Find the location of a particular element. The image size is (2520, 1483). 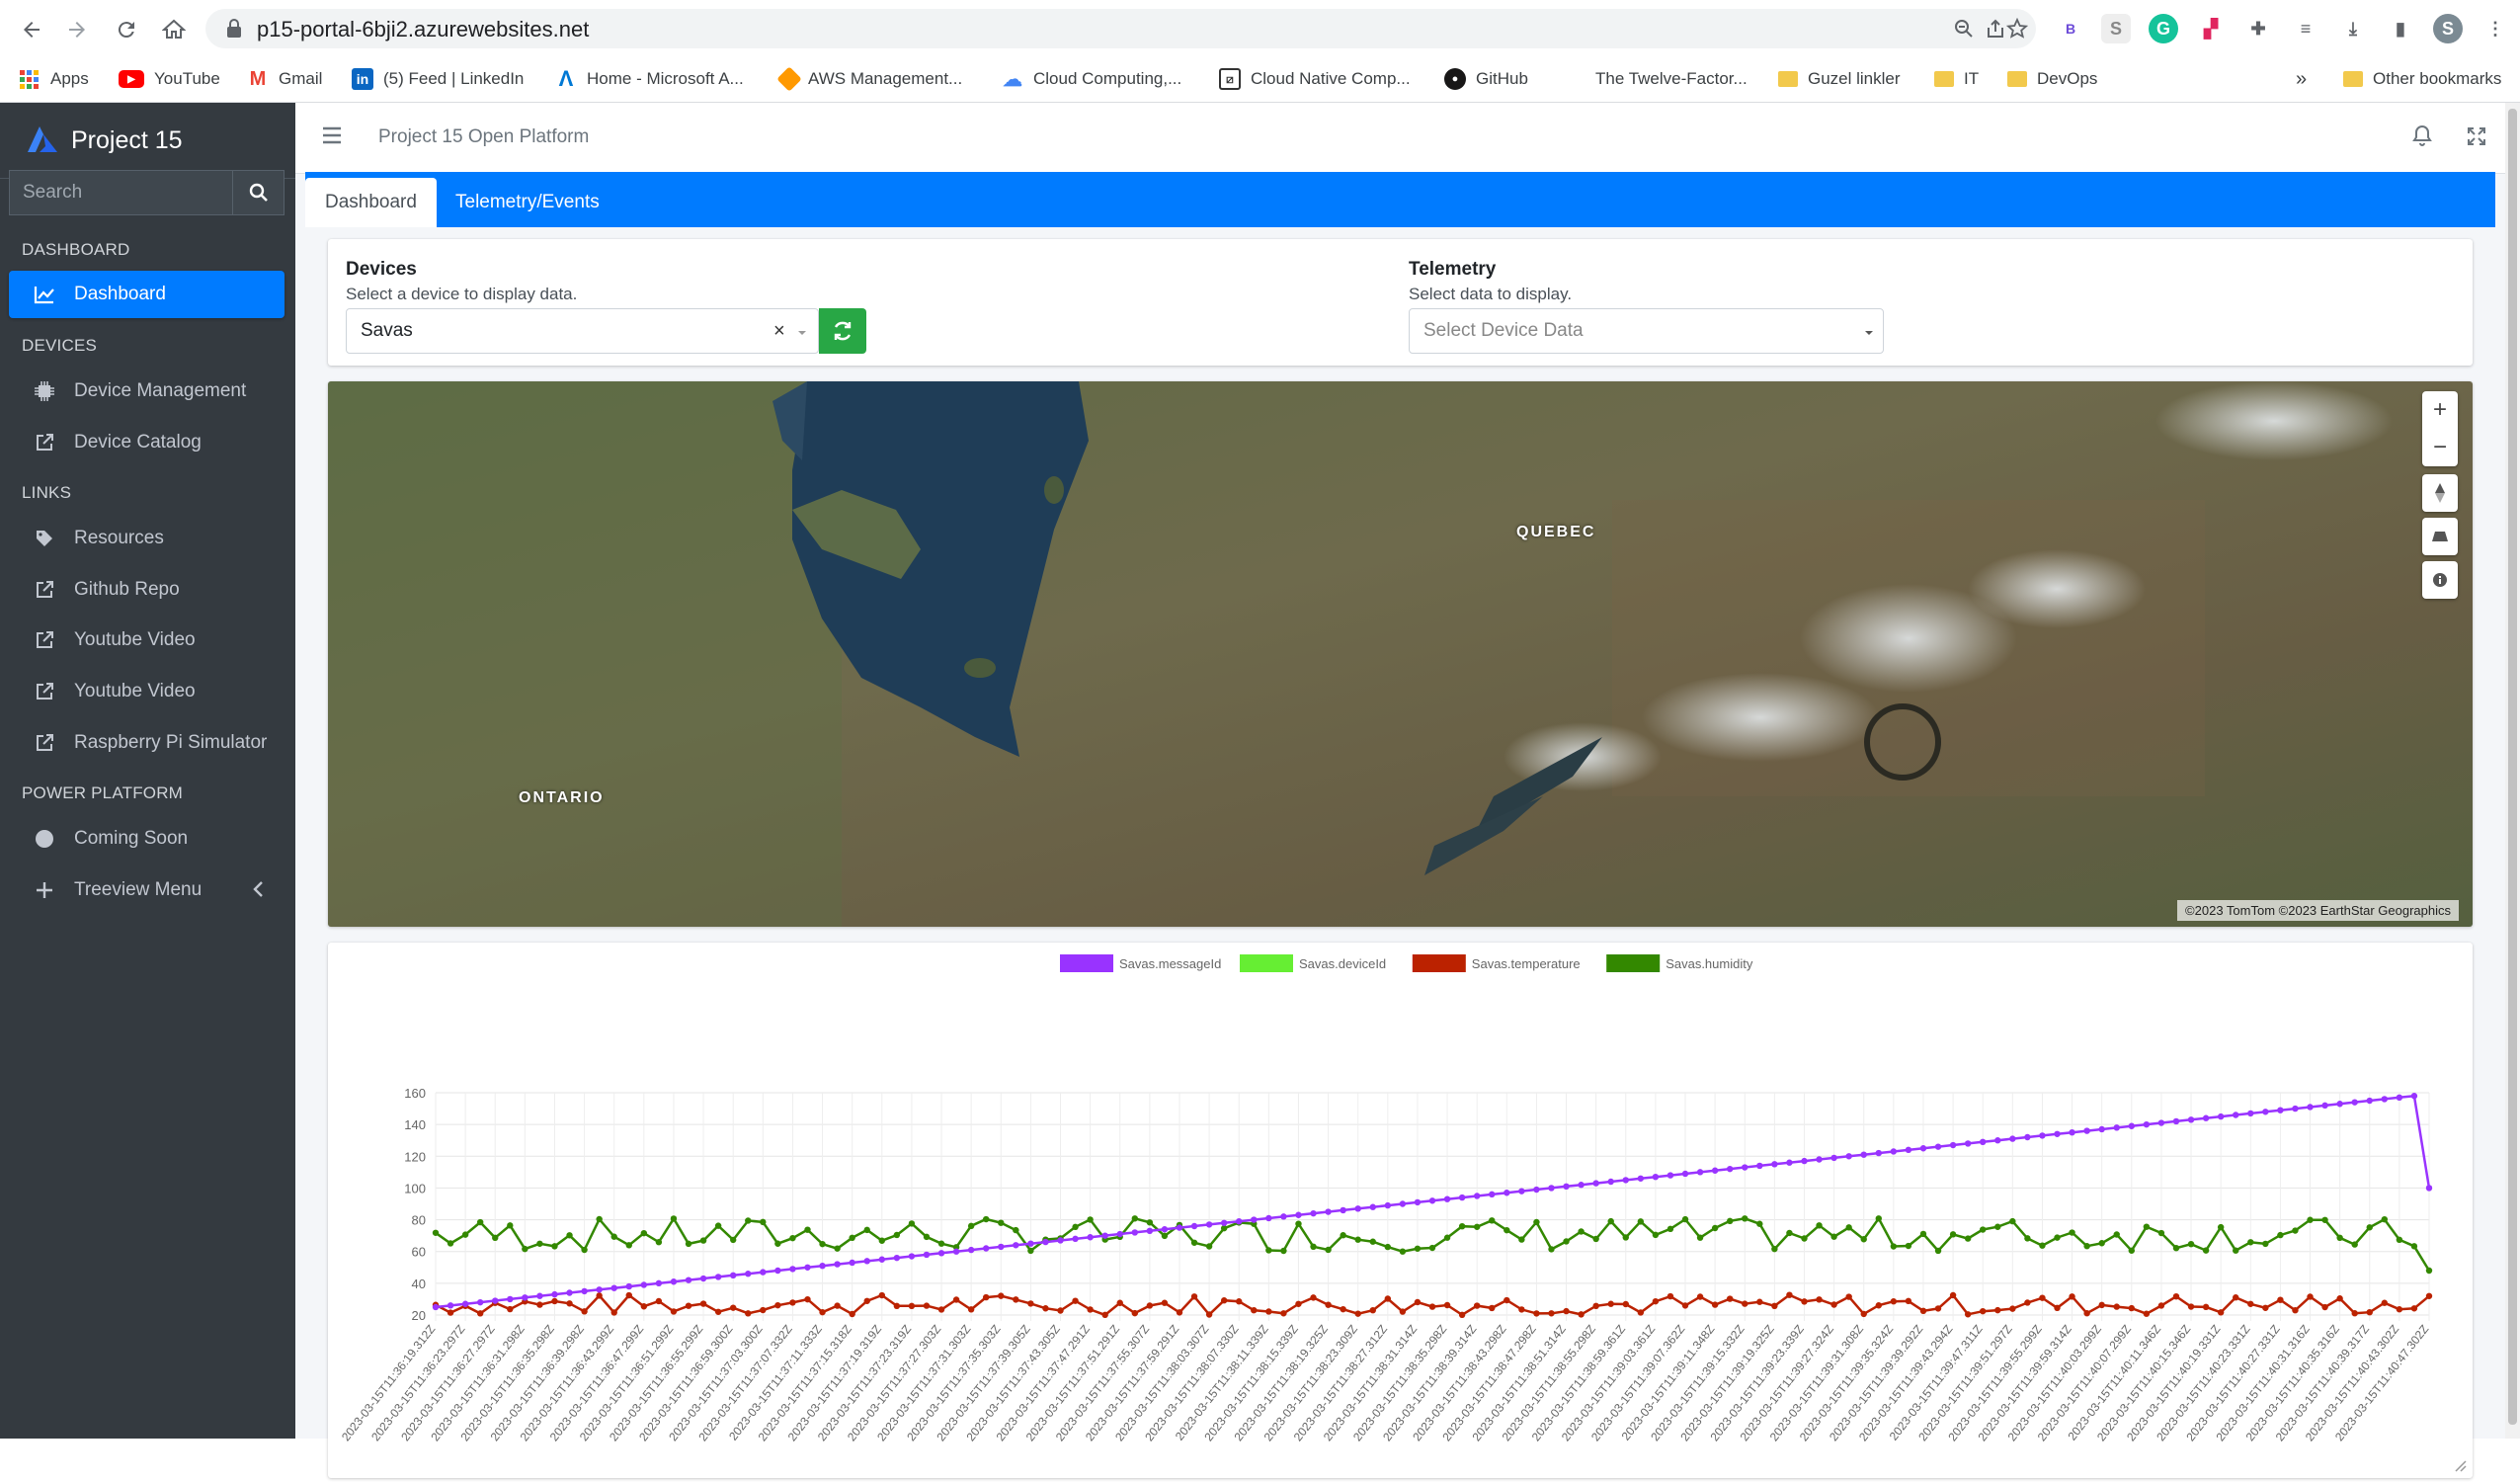

resize-handle-icon is located at coordinates (2460, 1467).